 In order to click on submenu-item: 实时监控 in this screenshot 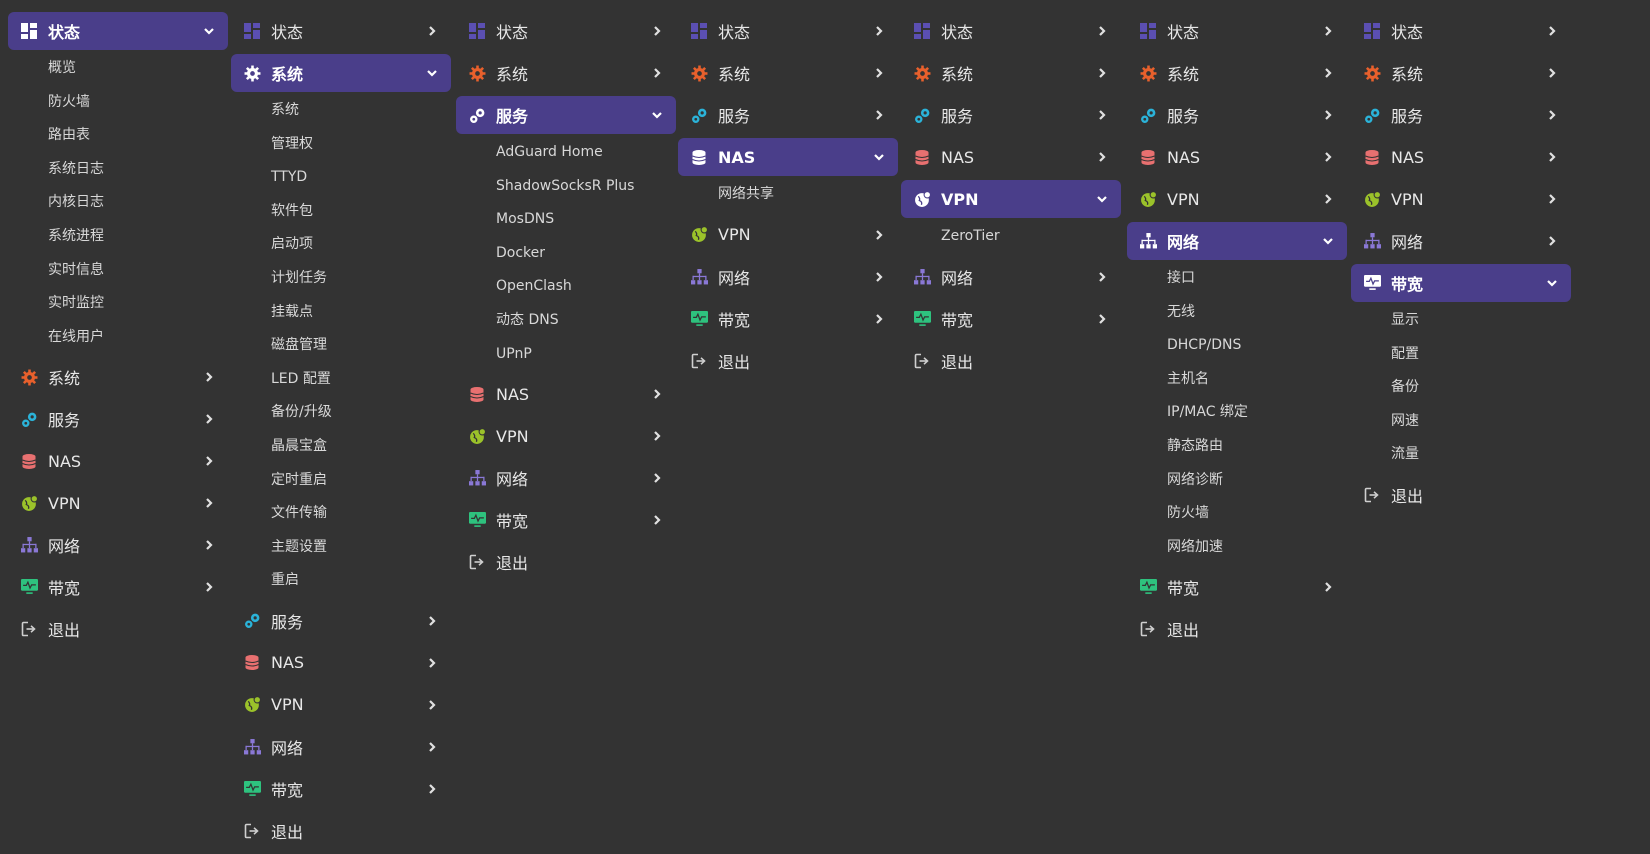, I will do `click(118, 304)`.